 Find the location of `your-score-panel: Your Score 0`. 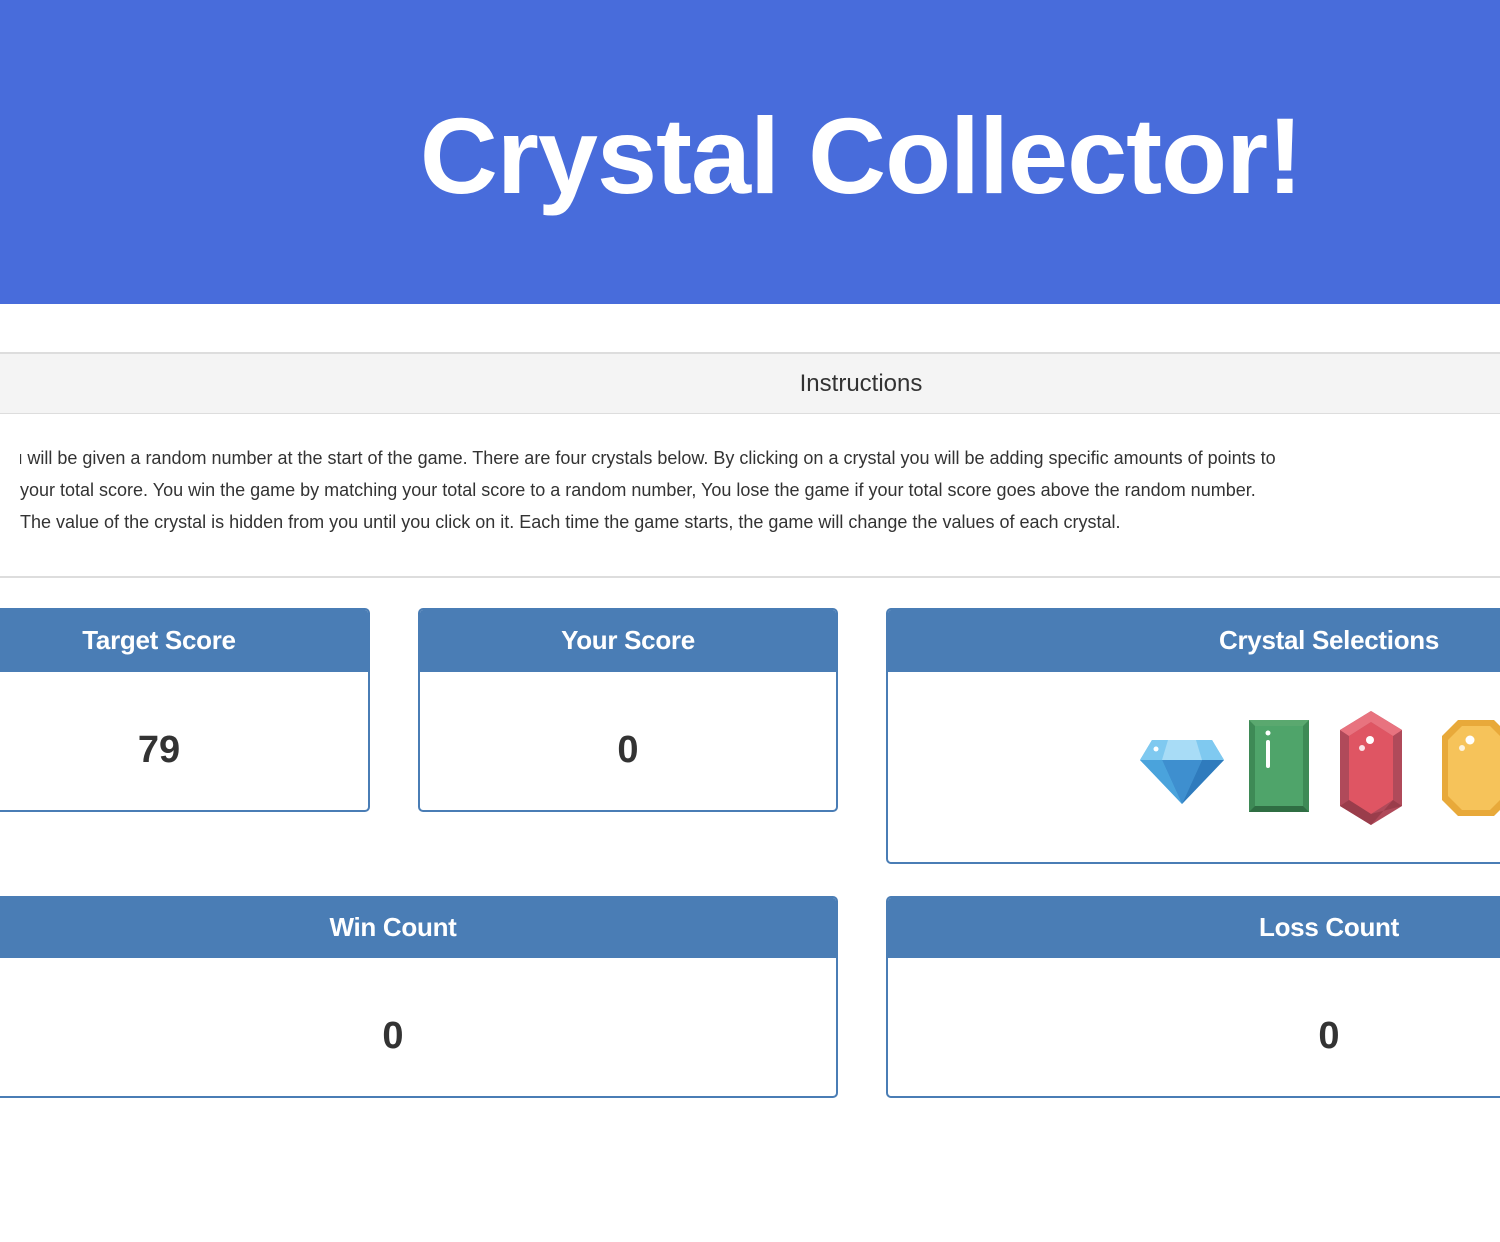

your-score-panel: Your Score 0 is located at coordinates (628, 710).